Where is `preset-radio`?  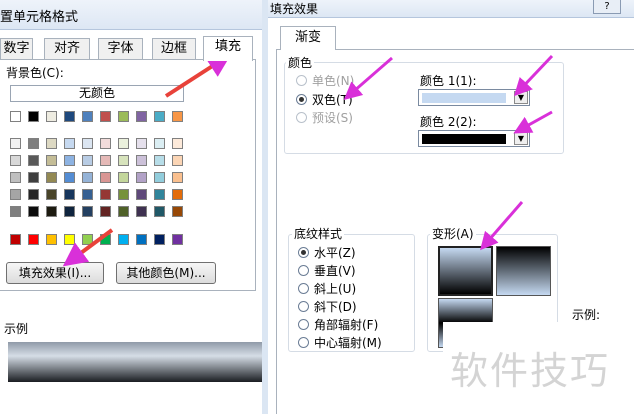
preset-radio is located at coordinates (301, 117).